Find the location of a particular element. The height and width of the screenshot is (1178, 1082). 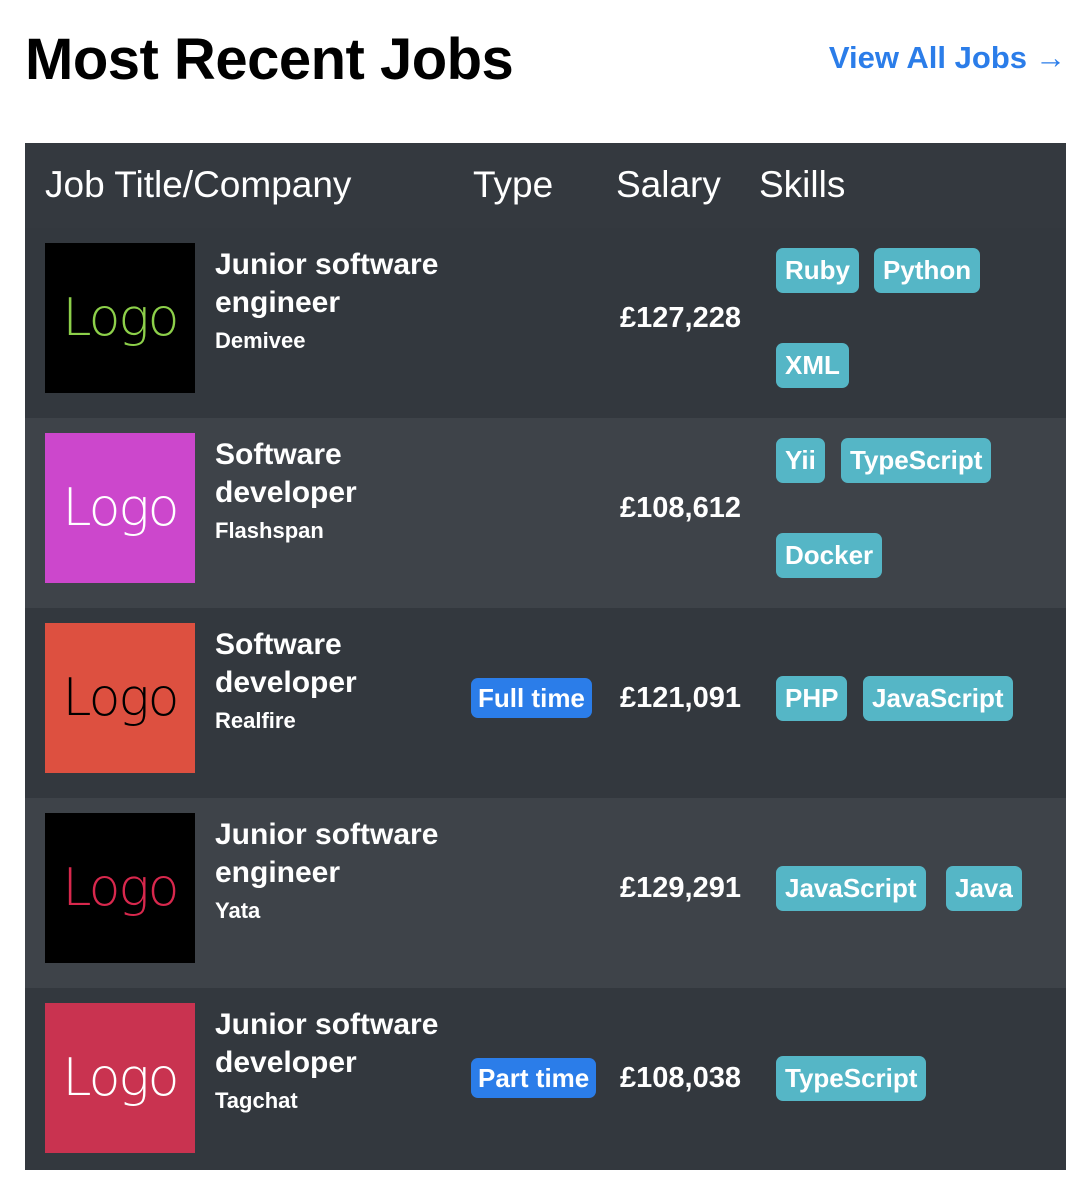

job-type-badge: Full time is located at coordinates (531, 698).